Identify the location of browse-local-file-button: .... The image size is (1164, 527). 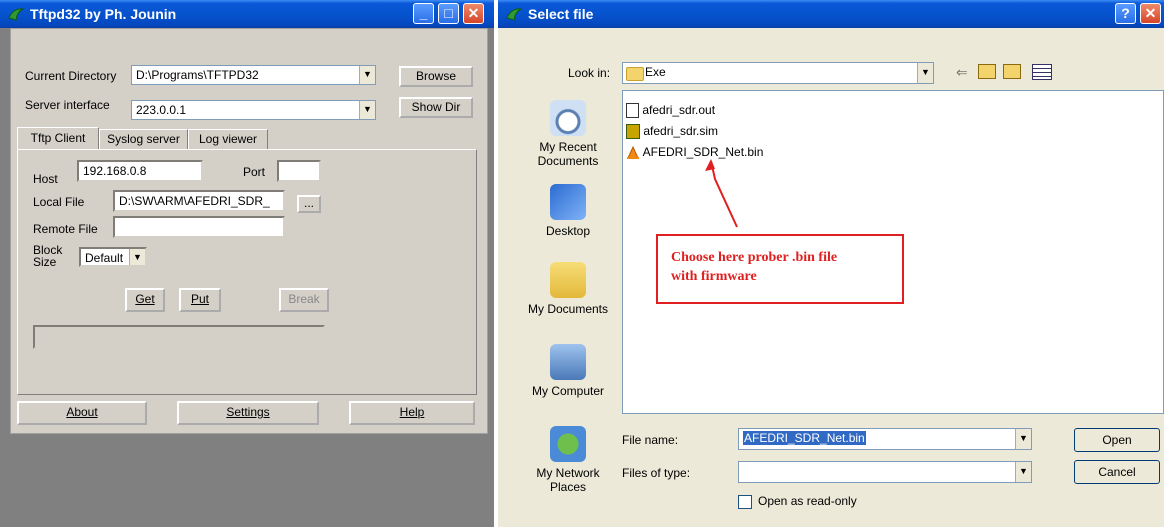
(309, 204).